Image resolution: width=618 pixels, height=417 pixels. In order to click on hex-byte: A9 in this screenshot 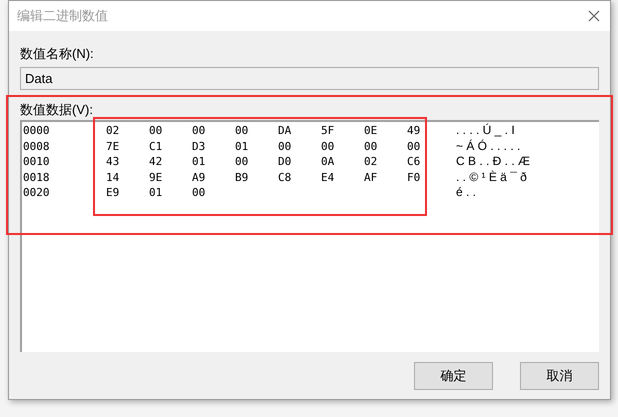, I will do `click(199, 177)`.